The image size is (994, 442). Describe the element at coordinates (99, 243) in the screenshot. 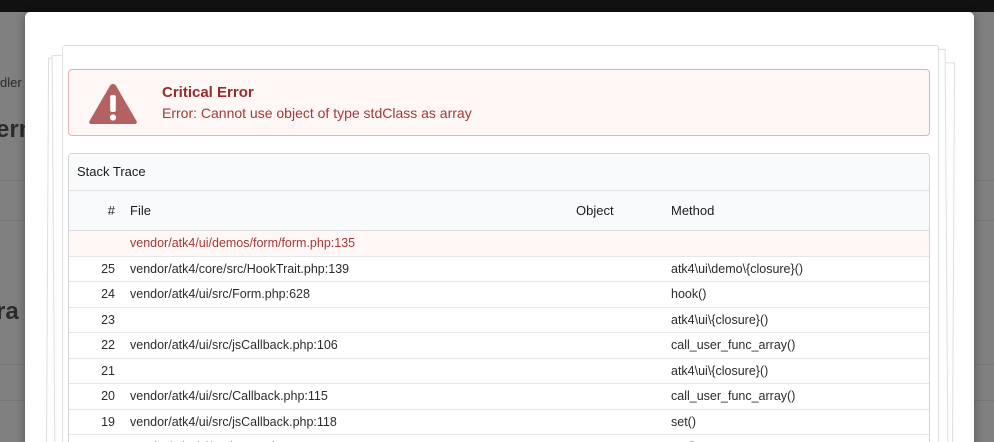

I see `trace-row-number` at that location.